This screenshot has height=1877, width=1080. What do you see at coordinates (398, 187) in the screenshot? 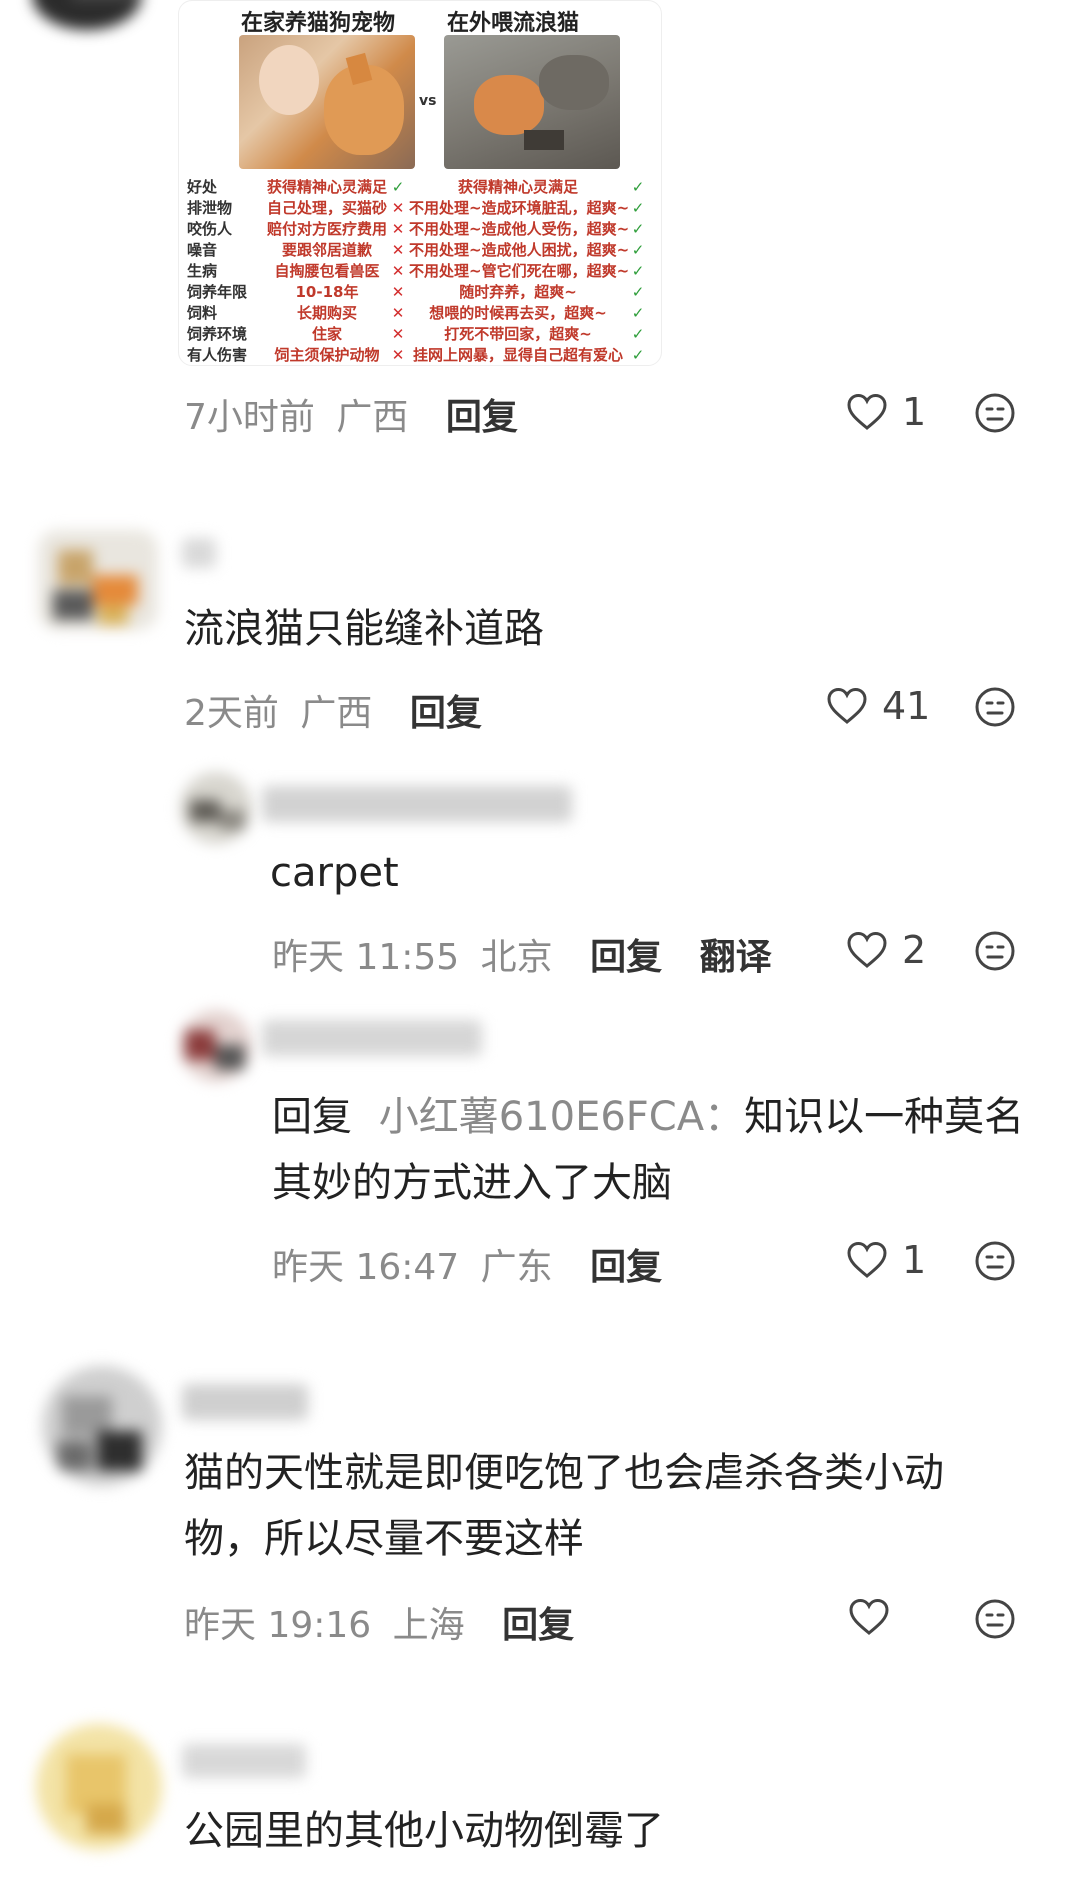
I see `comparison-home-mark: ✓` at bounding box center [398, 187].